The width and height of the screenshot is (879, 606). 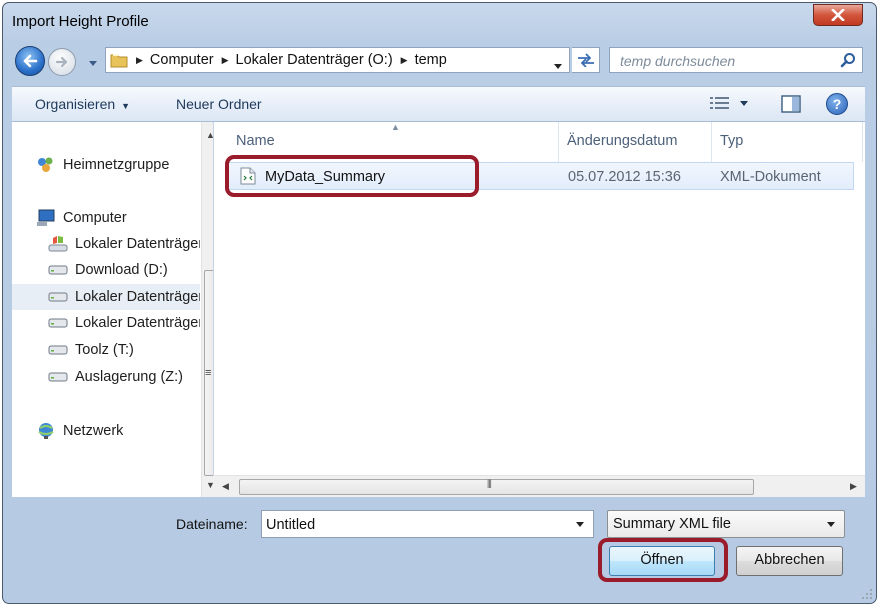 What do you see at coordinates (678, 61) in the screenshot?
I see `search-placeholder: temp durchsuchen` at bounding box center [678, 61].